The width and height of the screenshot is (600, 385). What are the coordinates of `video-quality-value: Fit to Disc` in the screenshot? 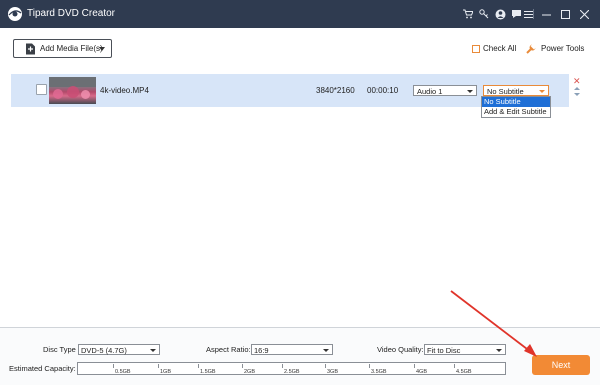 It's located at (444, 350).